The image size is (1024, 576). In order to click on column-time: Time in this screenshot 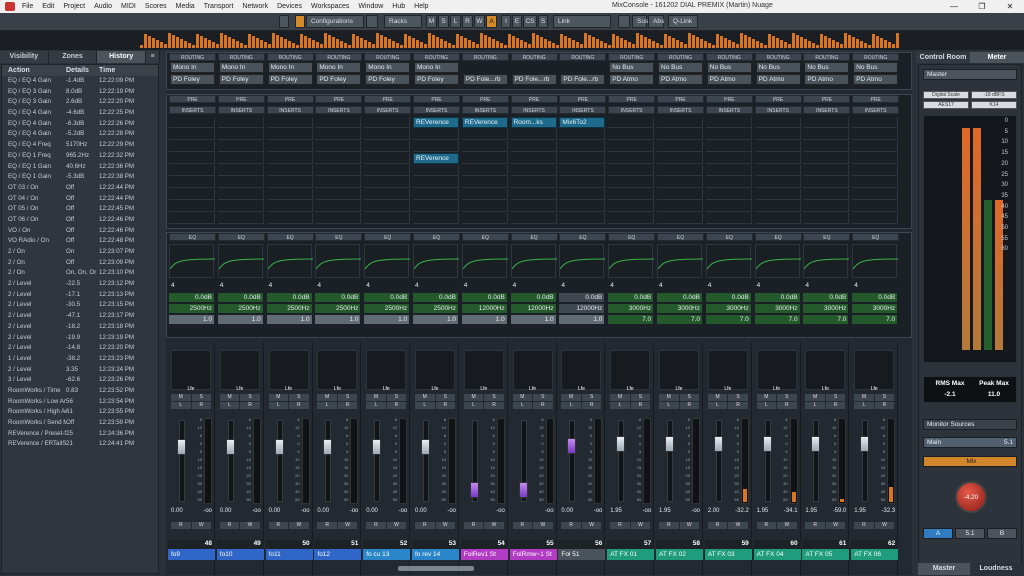, I will do `click(126, 70)`.